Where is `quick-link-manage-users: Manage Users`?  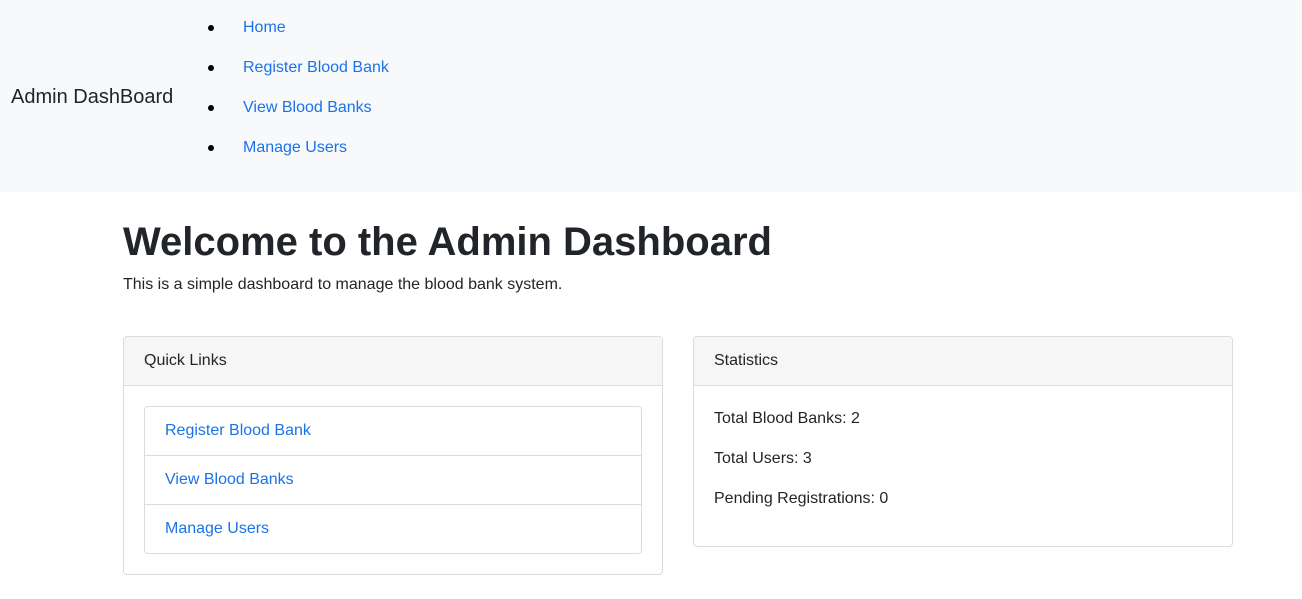
quick-link-manage-users: Manage Users is located at coordinates (393, 529).